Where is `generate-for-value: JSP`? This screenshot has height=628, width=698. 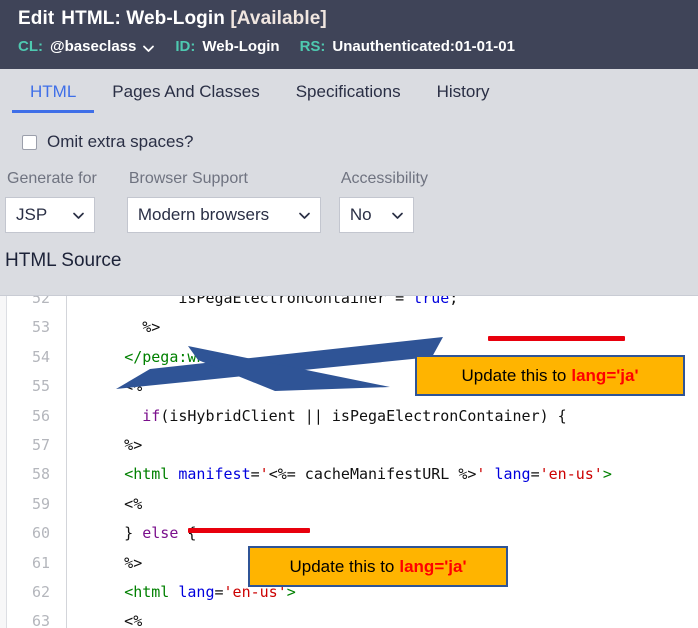 generate-for-value: JSP is located at coordinates (32, 214).